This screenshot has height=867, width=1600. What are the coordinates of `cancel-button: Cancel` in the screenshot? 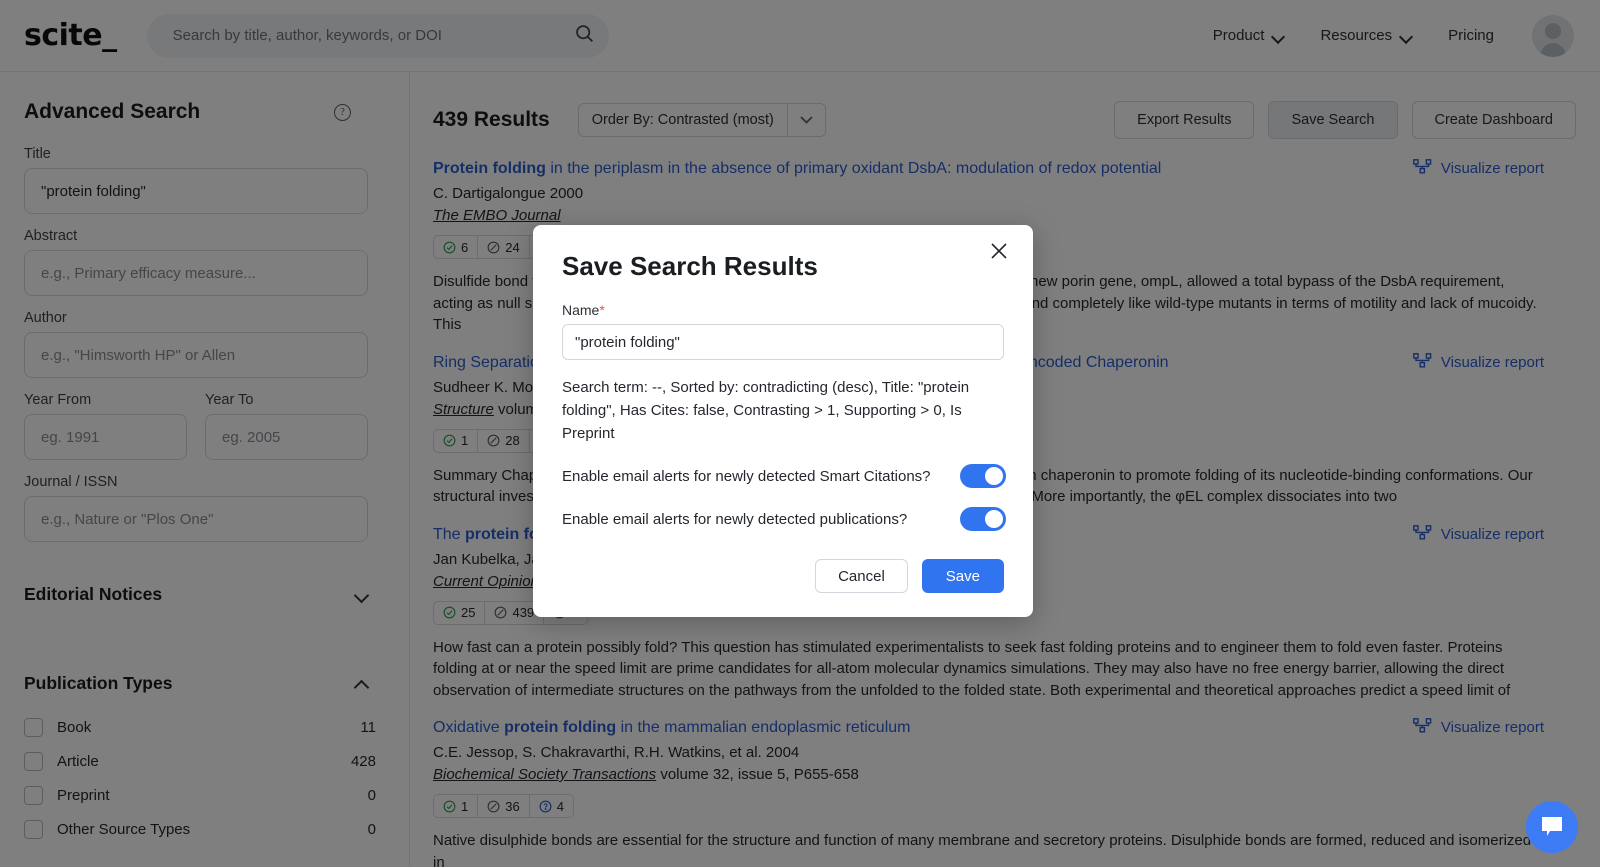 It's located at (861, 576).